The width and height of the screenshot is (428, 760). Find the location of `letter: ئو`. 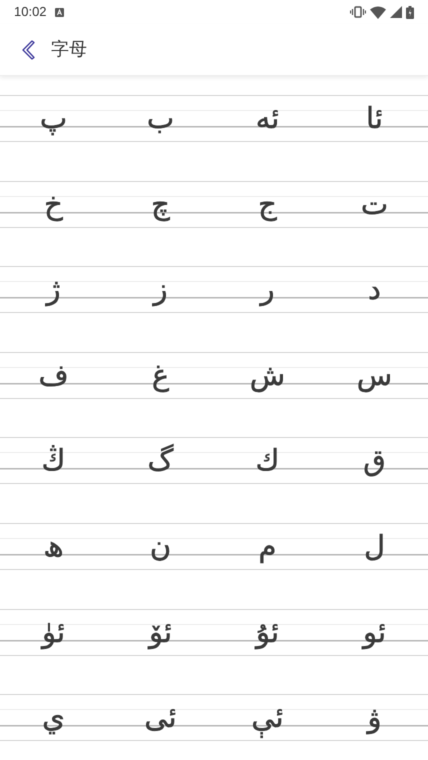

letter: ئو is located at coordinates (374, 632).